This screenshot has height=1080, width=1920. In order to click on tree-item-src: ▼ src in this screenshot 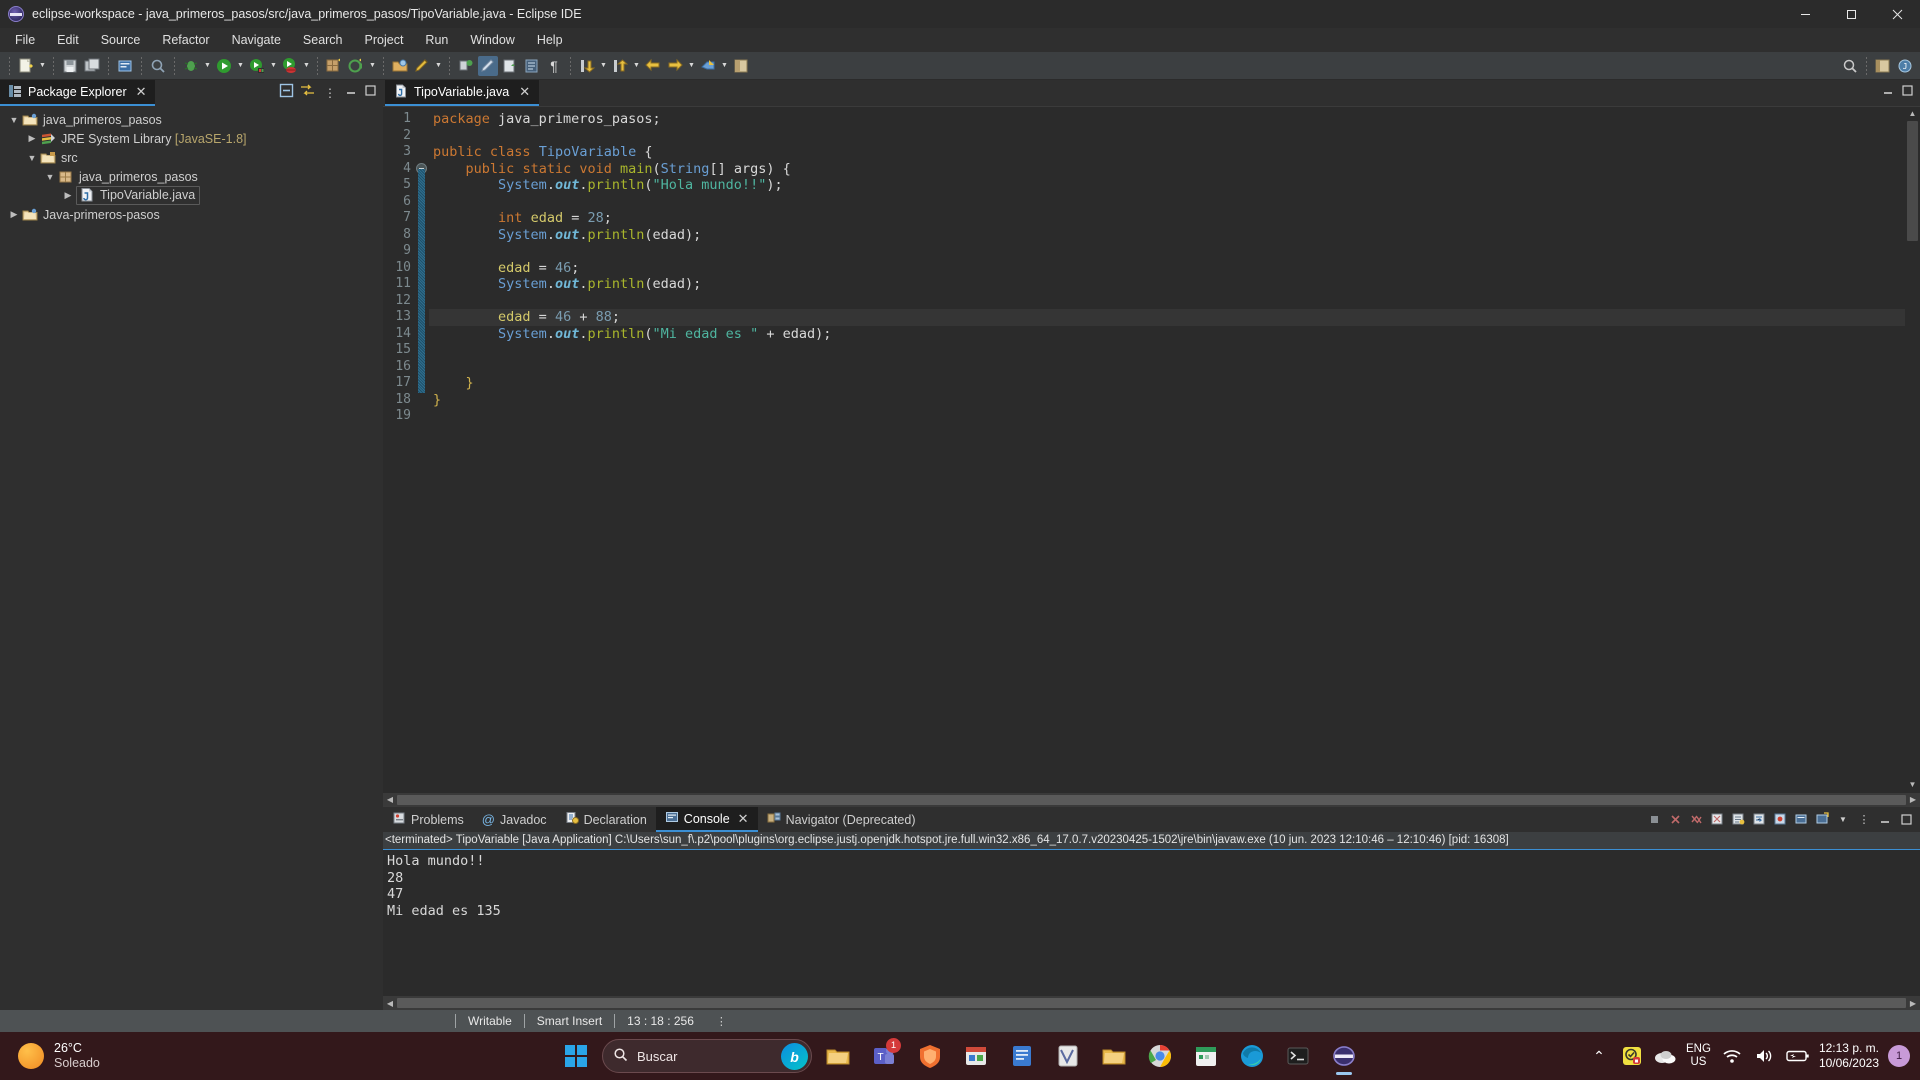, I will do `click(191, 157)`.